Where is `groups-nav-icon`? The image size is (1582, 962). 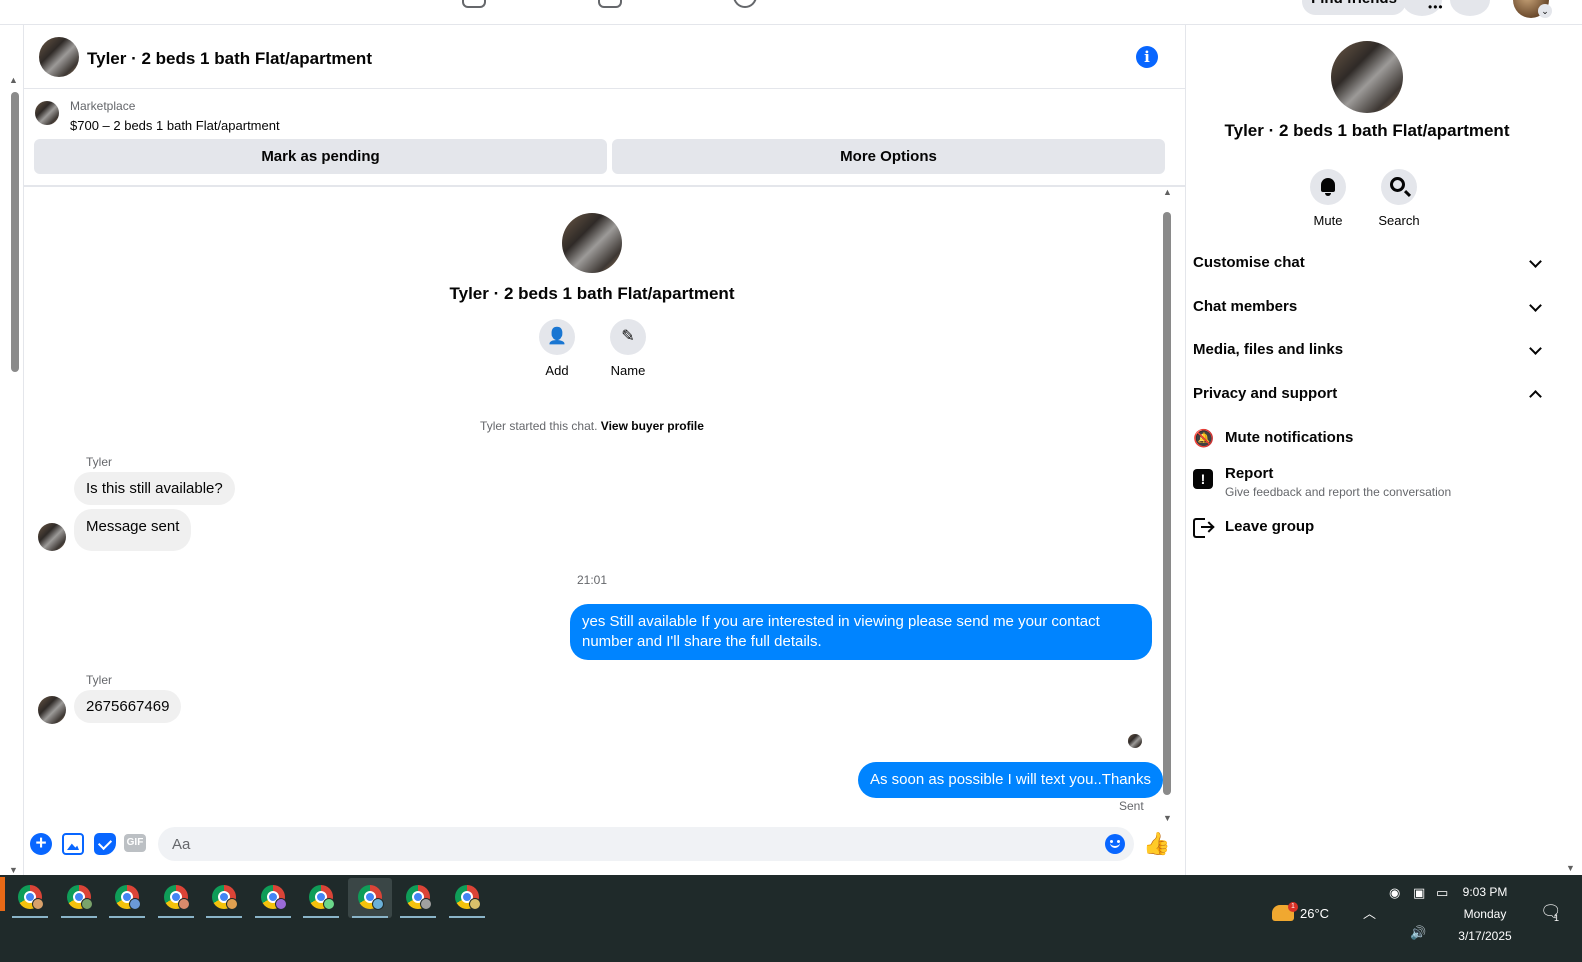 groups-nav-icon is located at coordinates (610, 4).